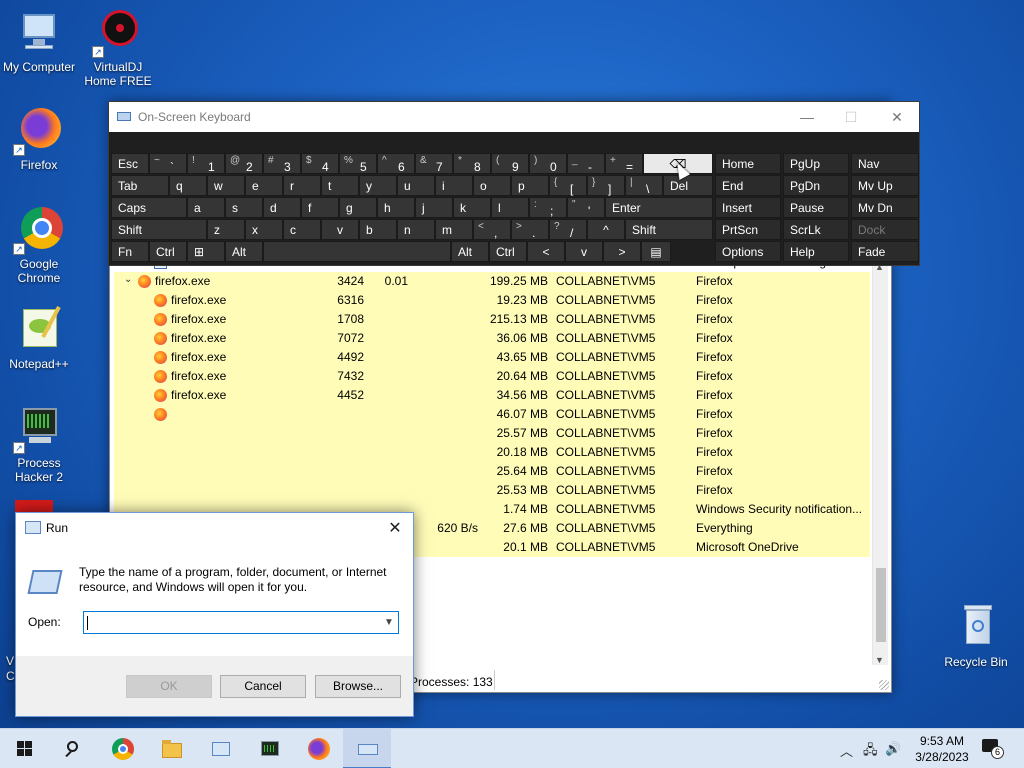 The image size is (1024, 768). Describe the element at coordinates (282, 207) in the screenshot. I see `key-d: d` at that location.